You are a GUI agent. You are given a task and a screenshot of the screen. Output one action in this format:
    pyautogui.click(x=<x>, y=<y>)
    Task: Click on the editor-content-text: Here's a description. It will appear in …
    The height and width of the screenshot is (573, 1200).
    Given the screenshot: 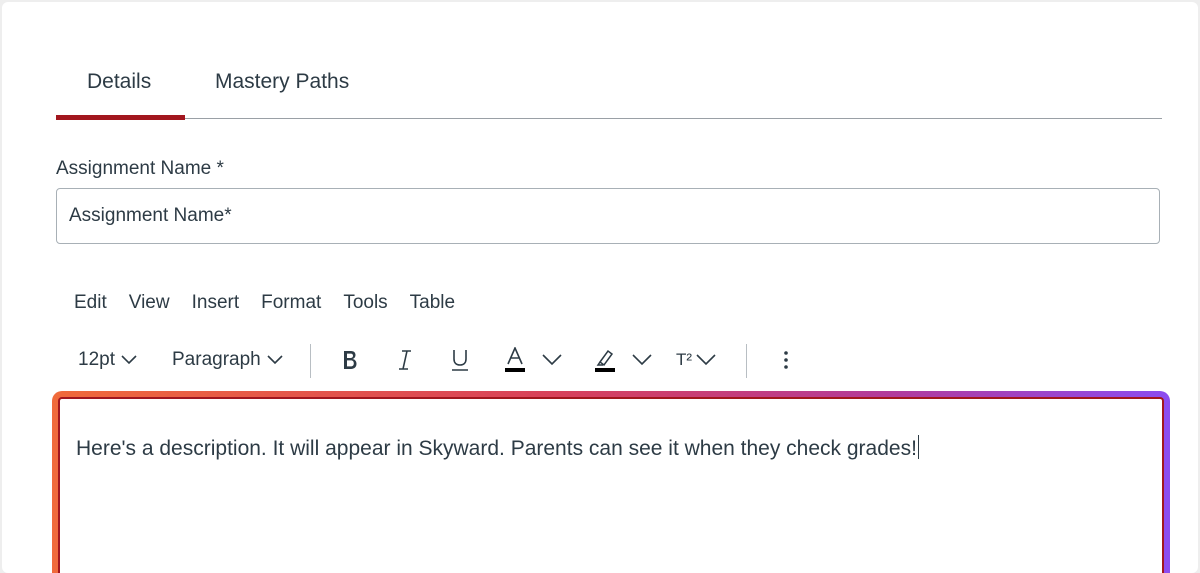 What is the action you would take?
    pyautogui.click(x=496, y=448)
    